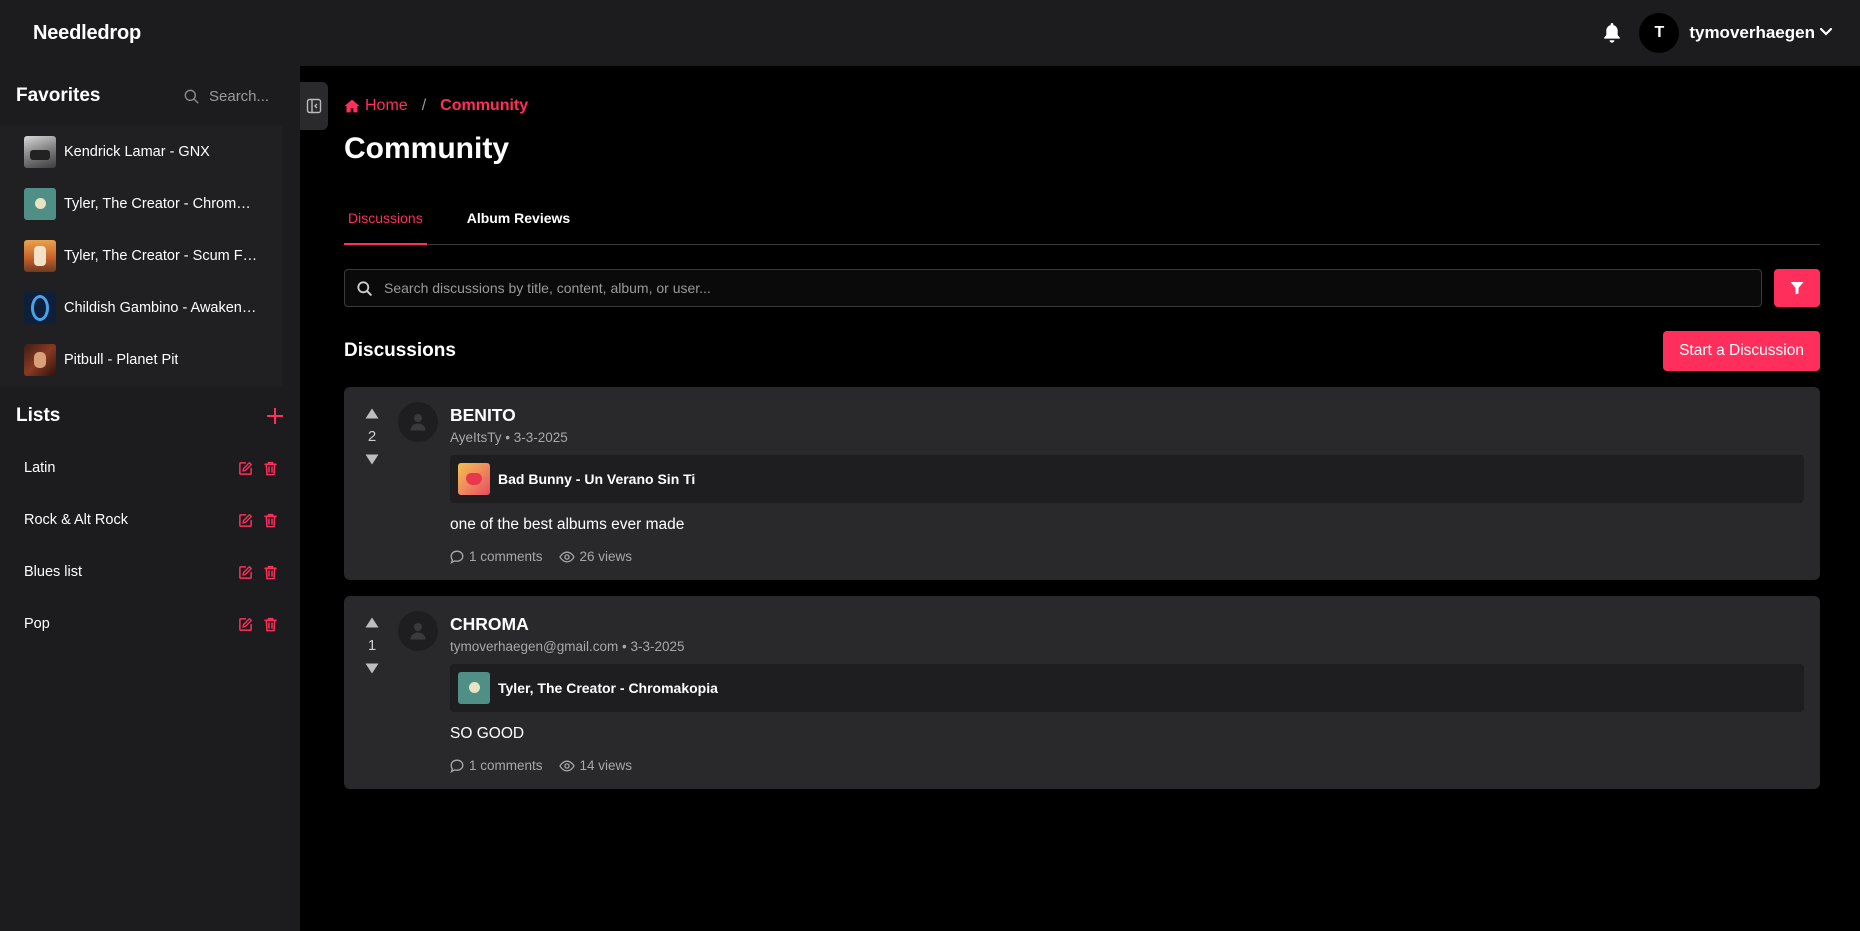 This screenshot has width=1860, height=931. What do you see at coordinates (150, 520) in the screenshot?
I see `list-item: Rock & Alt Rock` at bounding box center [150, 520].